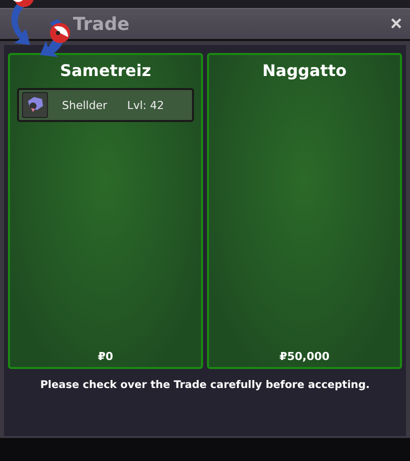 The height and width of the screenshot is (461, 410). I want to click on trader-name: Naggatto, so click(304, 70).